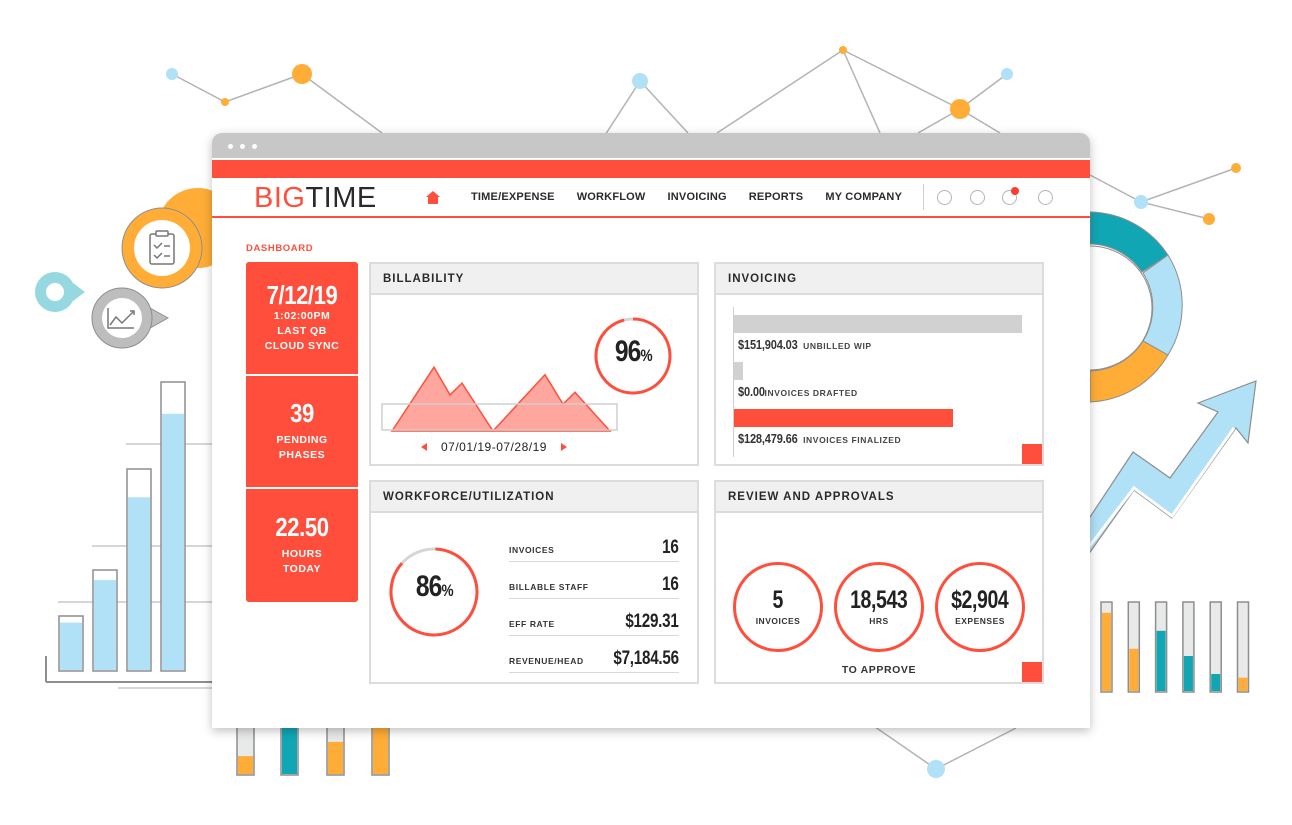 Image resolution: width=1292 pixels, height=825 pixels. What do you see at coordinates (879, 497) in the screenshot?
I see `panel-title: REVIEW AND APPROVALS` at bounding box center [879, 497].